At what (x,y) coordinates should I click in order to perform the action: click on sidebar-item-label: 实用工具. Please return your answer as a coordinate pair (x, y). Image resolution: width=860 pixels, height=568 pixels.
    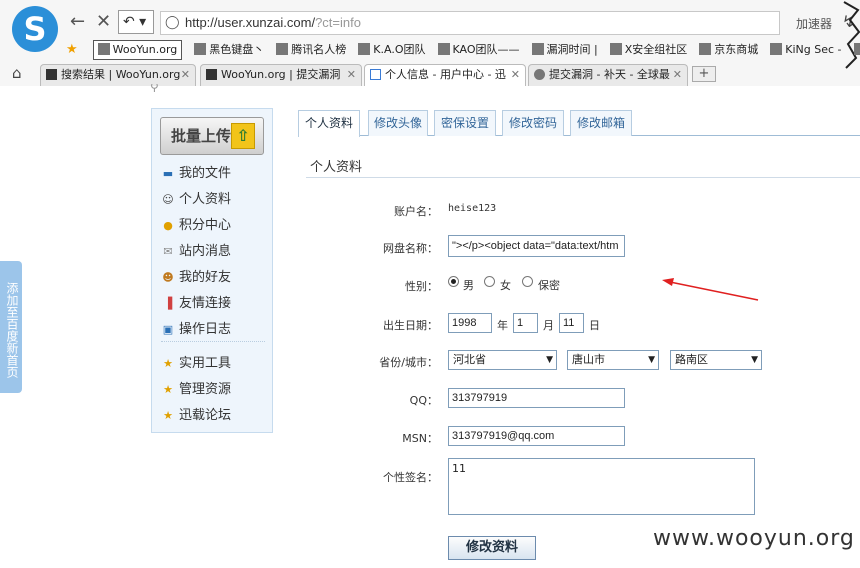
    Looking at the image, I should click on (205, 363).